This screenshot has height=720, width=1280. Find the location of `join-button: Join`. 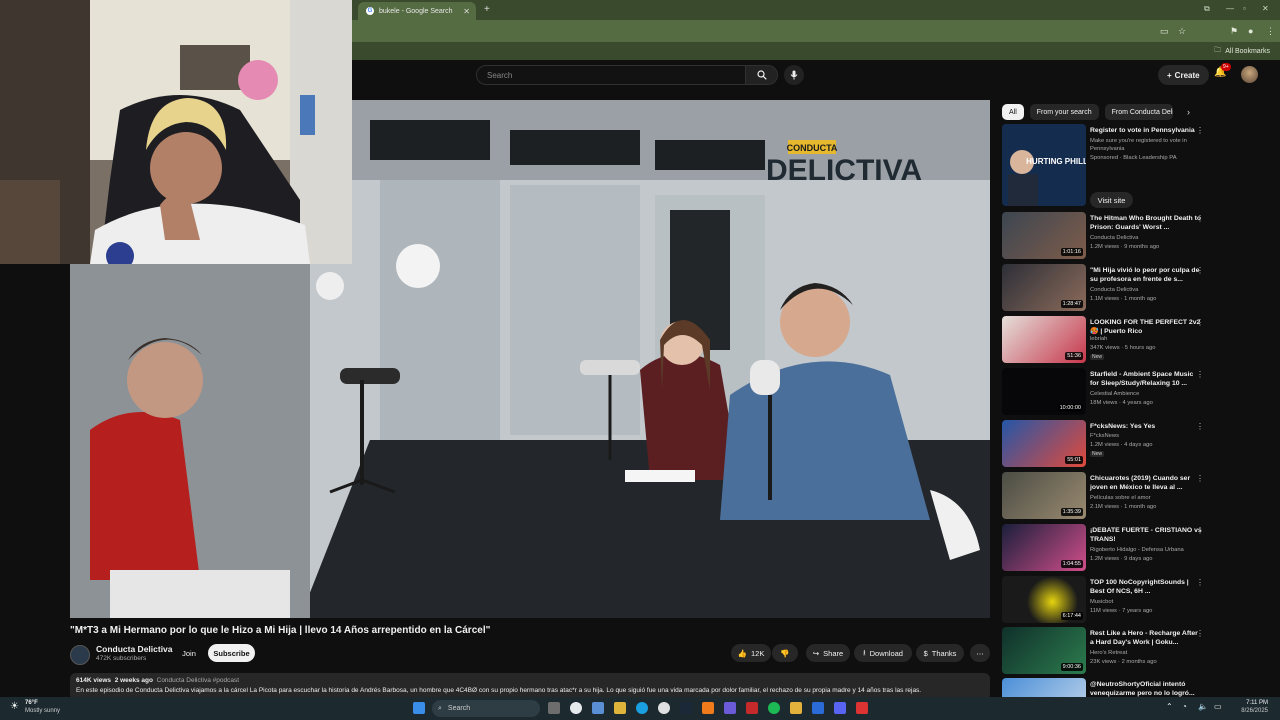

join-button: Join is located at coordinates (189, 653).